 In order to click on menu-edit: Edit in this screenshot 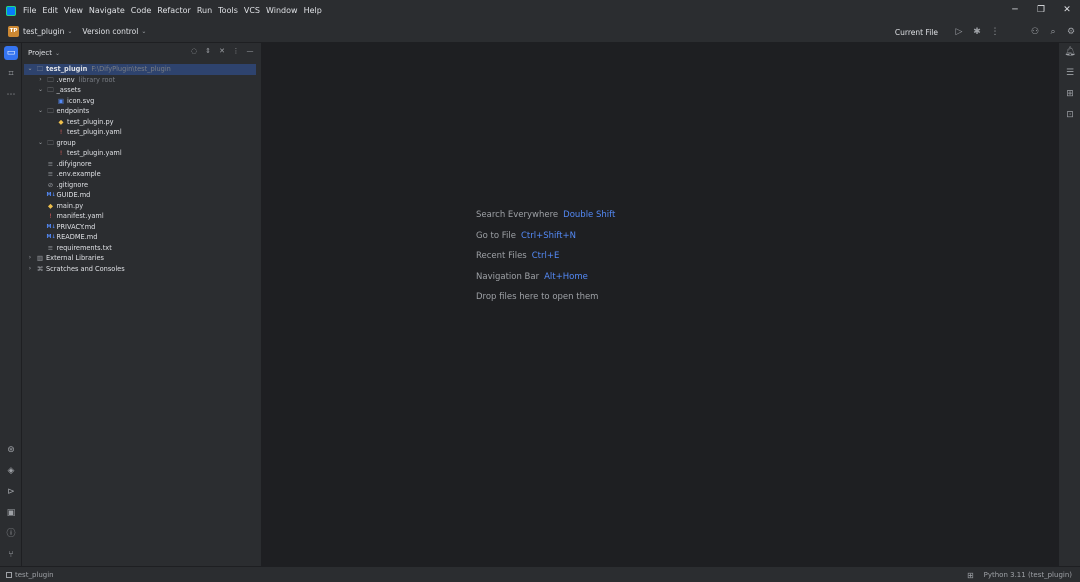, I will do `click(50, 10)`.